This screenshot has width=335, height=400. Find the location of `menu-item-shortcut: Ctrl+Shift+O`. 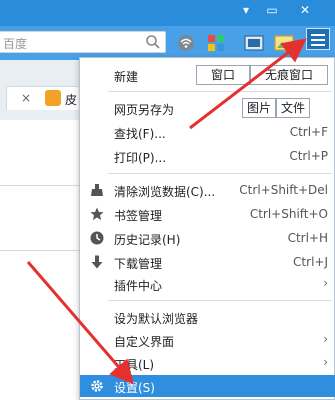

menu-item-shortcut: Ctrl+Shift+O is located at coordinates (288, 214).